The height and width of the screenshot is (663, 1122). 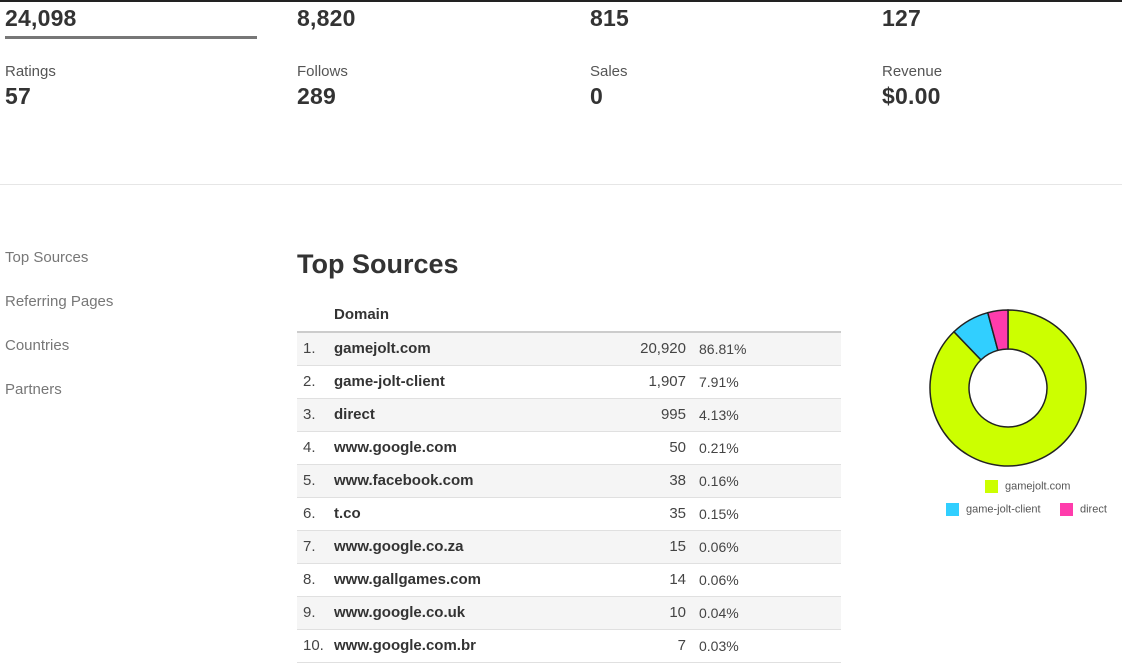 I want to click on row-count: 995, so click(x=673, y=414).